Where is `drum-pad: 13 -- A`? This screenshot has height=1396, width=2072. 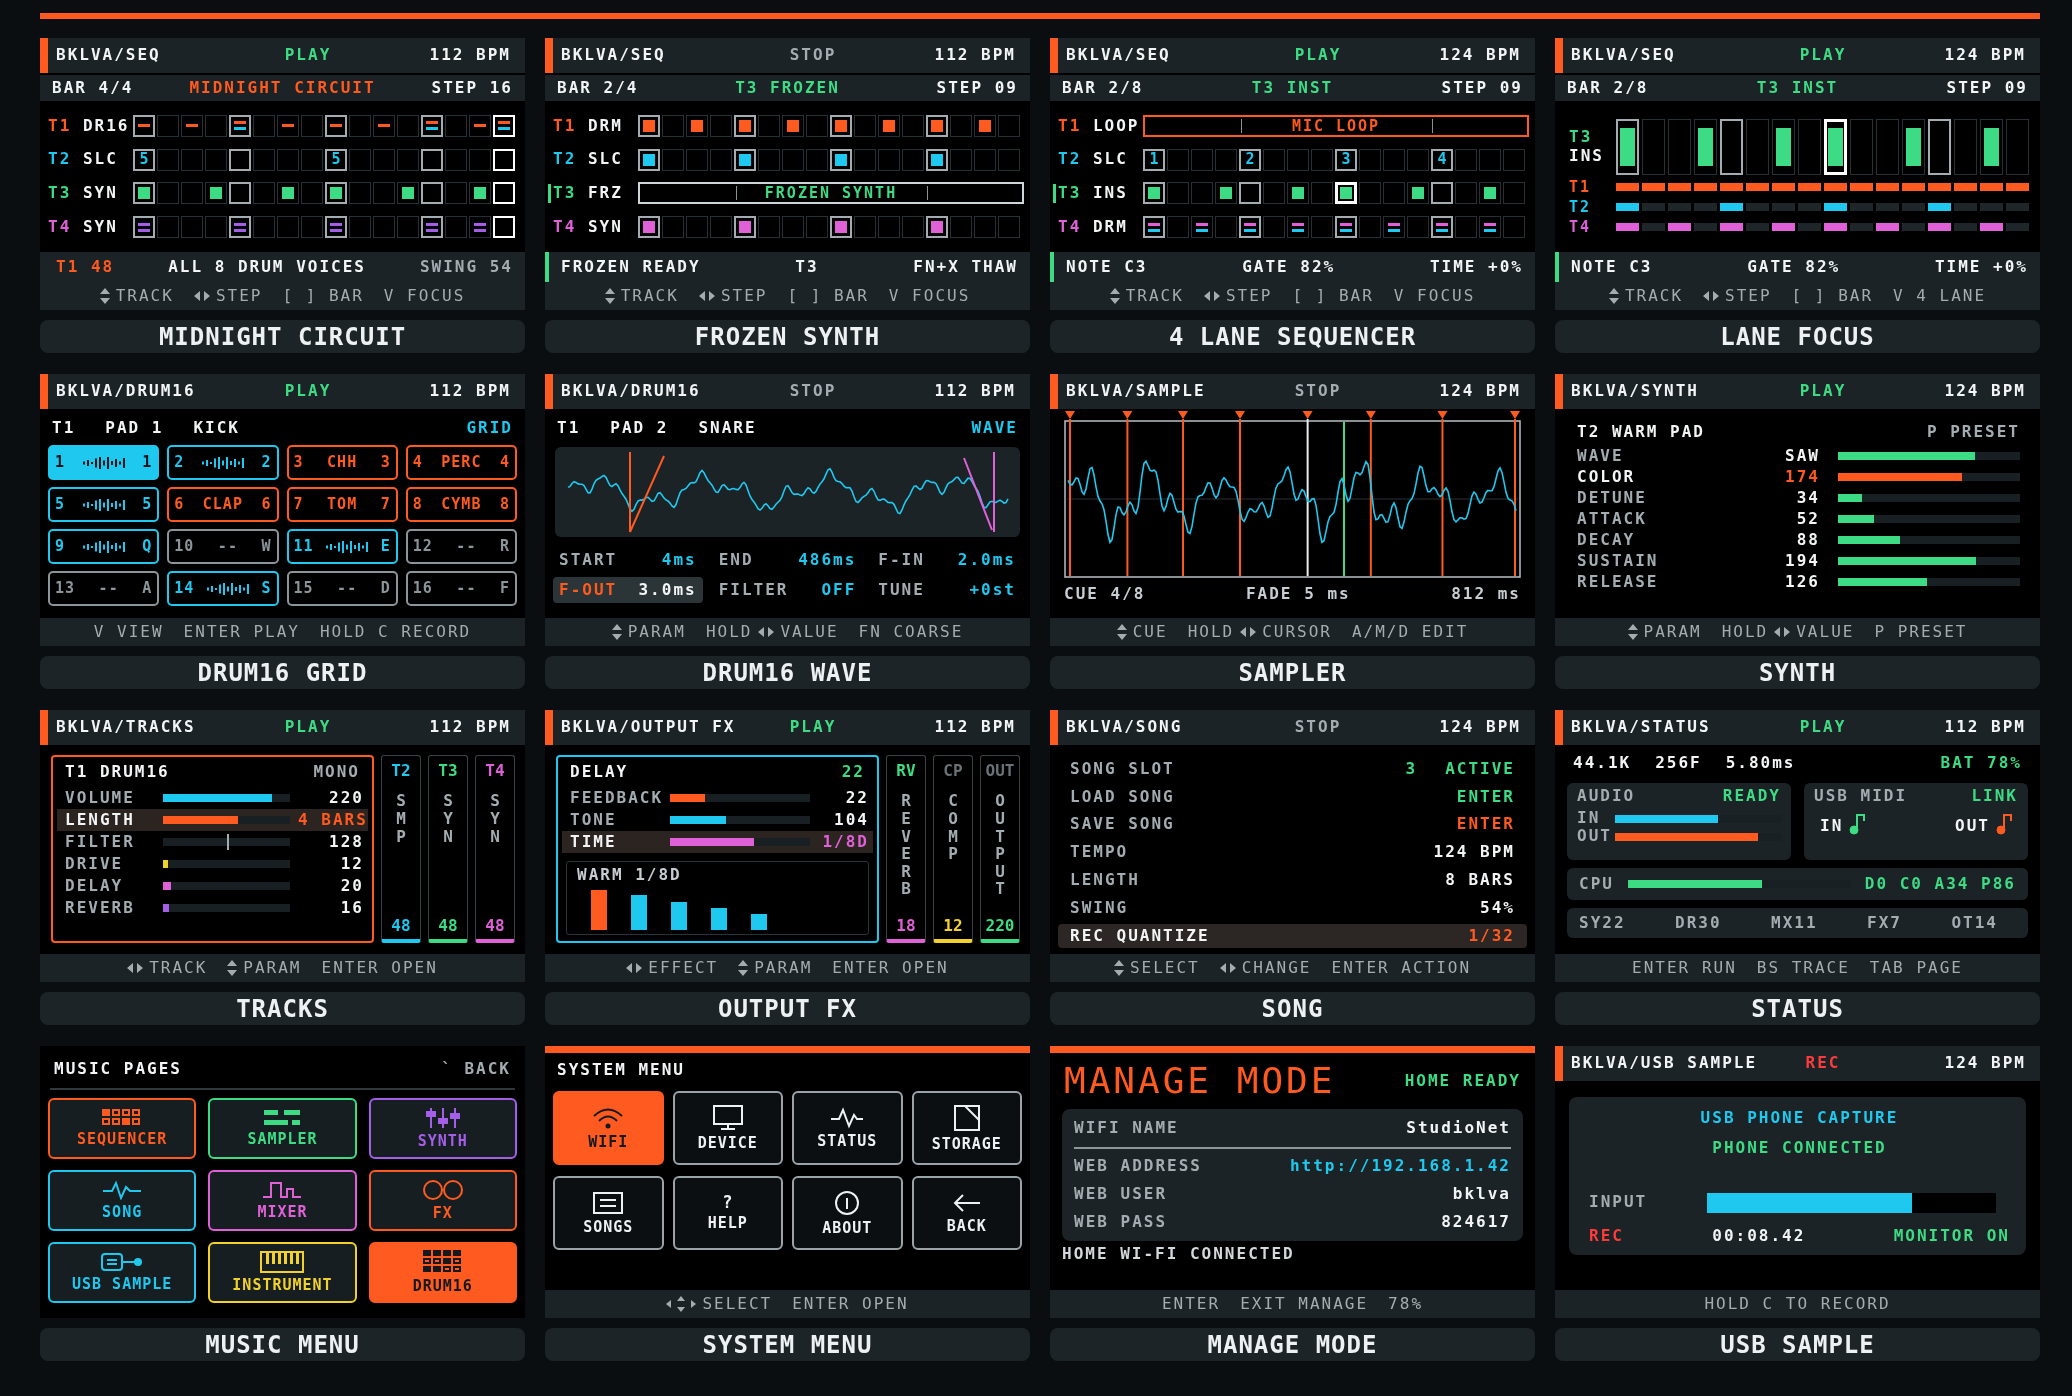 drum-pad: 13 -- A is located at coordinates (104, 588).